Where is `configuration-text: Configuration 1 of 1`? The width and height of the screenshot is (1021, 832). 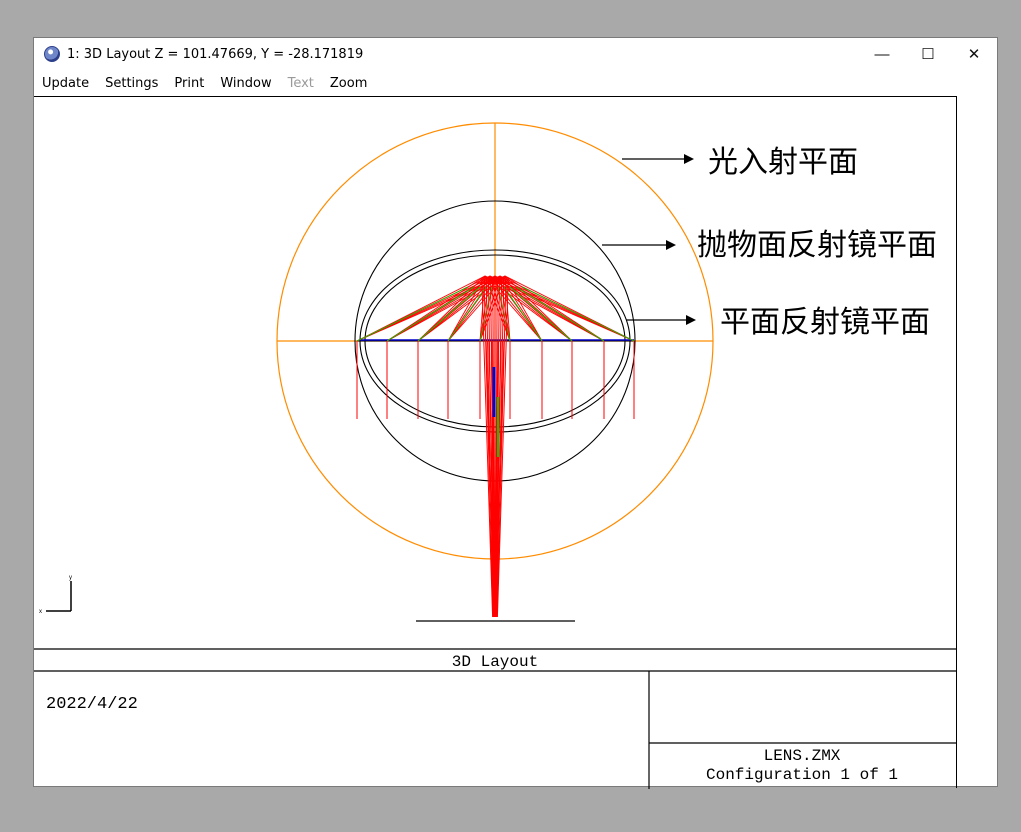
configuration-text: Configuration 1 of 1 is located at coordinates (802, 775).